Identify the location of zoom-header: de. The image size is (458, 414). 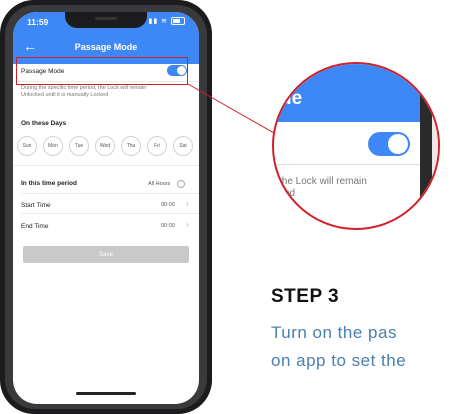
(356, 93).